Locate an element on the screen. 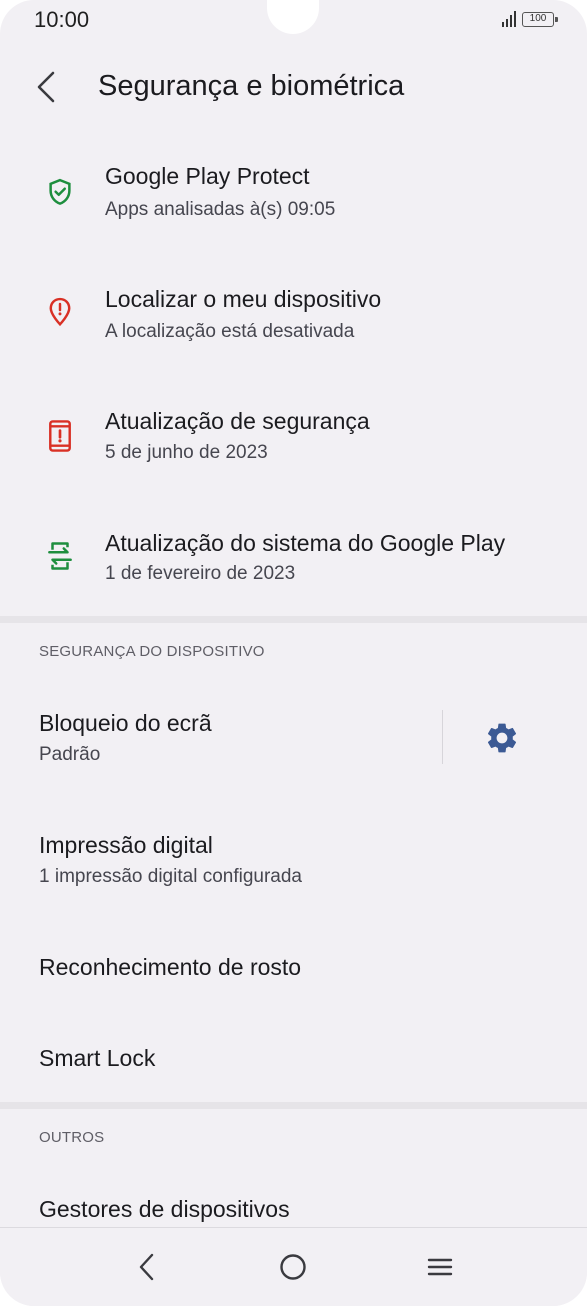 This screenshot has height=1306, width=587. phone-alert-icon is located at coordinates (60, 436).